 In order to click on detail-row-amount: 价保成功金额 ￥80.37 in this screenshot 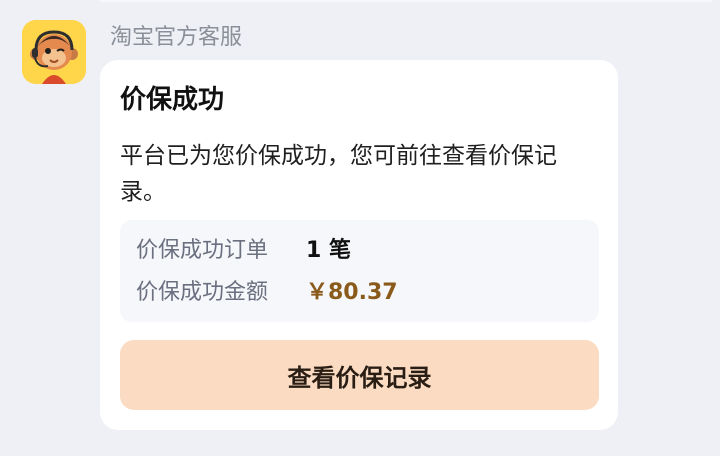, I will do `click(267, 290)`.